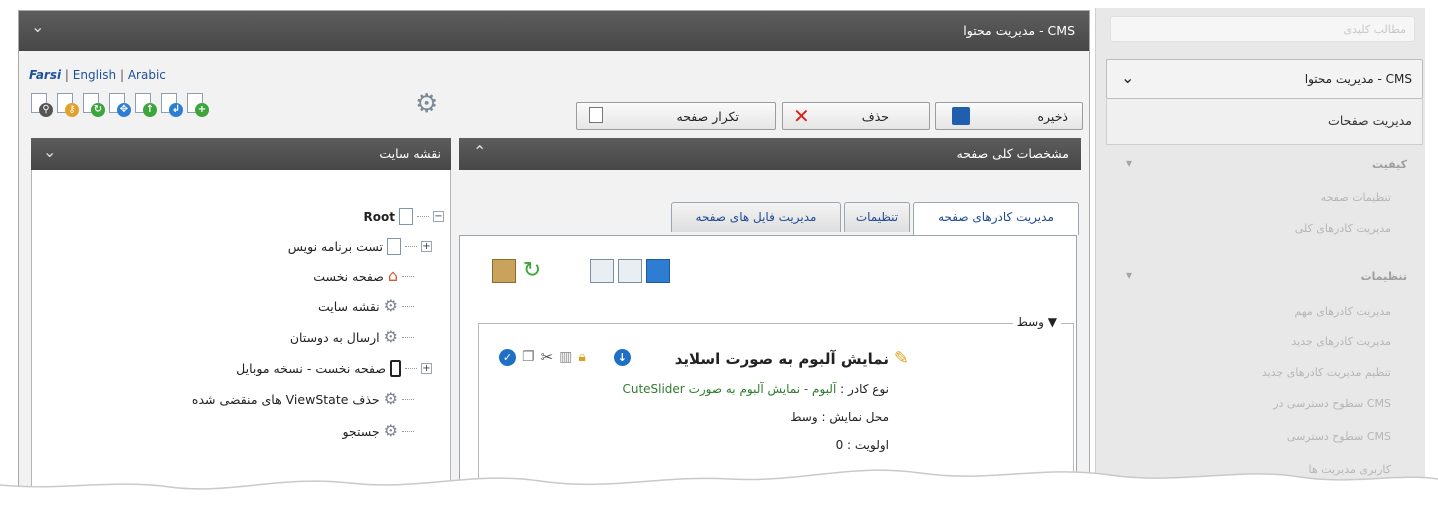 The height and width of the screenshot is (511, 1438). Describe the element at coordinates (901, 358) in the screenshot. I see `edit-pencil-icon: ✎` at that location.